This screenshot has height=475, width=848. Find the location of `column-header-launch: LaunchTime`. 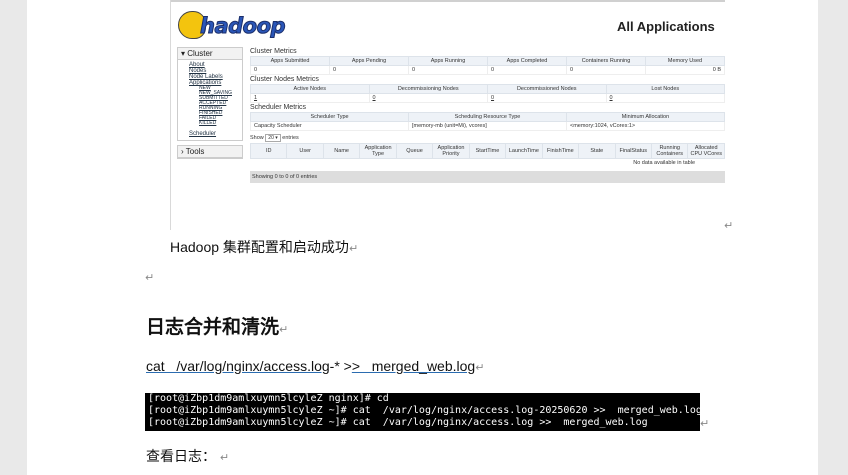

column-header-launch: LaunchTime is located at coordinates (524, 151).